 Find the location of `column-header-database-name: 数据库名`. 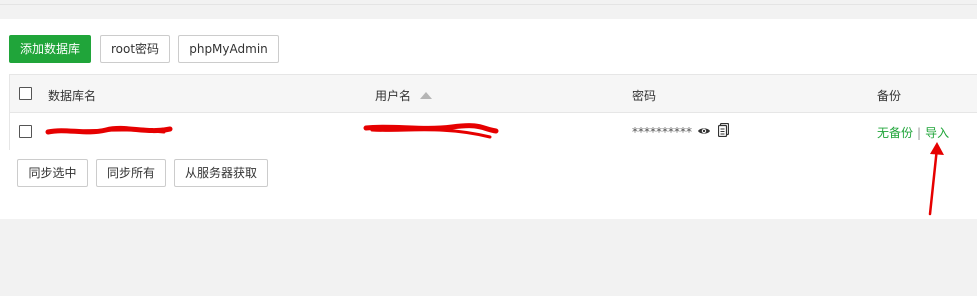

column-header-database-name: 数据库名 is located at coordinates (72, 95).